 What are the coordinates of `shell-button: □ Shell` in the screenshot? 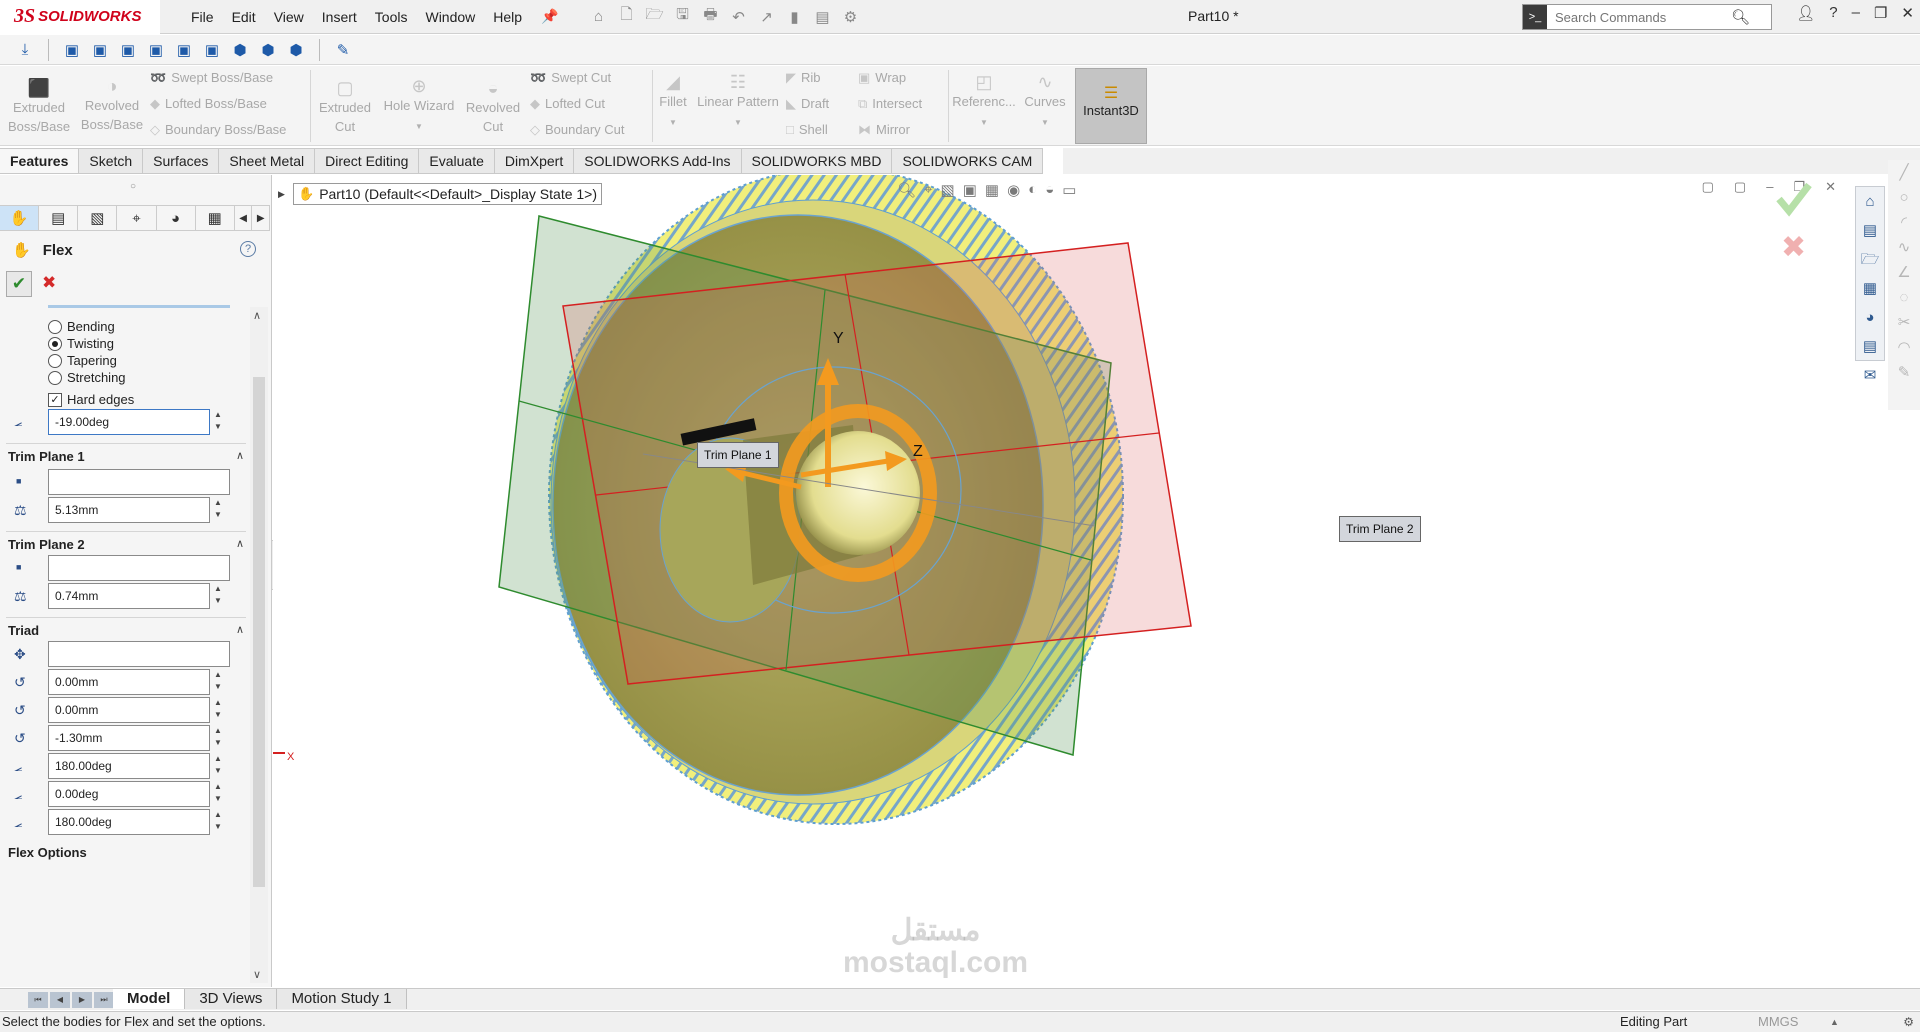 It's located at (807, 130).